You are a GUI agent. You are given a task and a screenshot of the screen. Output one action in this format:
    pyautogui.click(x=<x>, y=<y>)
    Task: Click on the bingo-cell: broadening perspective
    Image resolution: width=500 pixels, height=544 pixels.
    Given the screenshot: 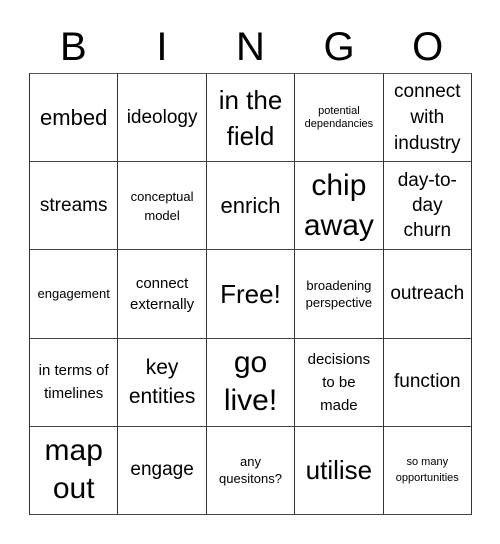 What is the action you would take?
    pyautogui.click(x=339, y=294)
    